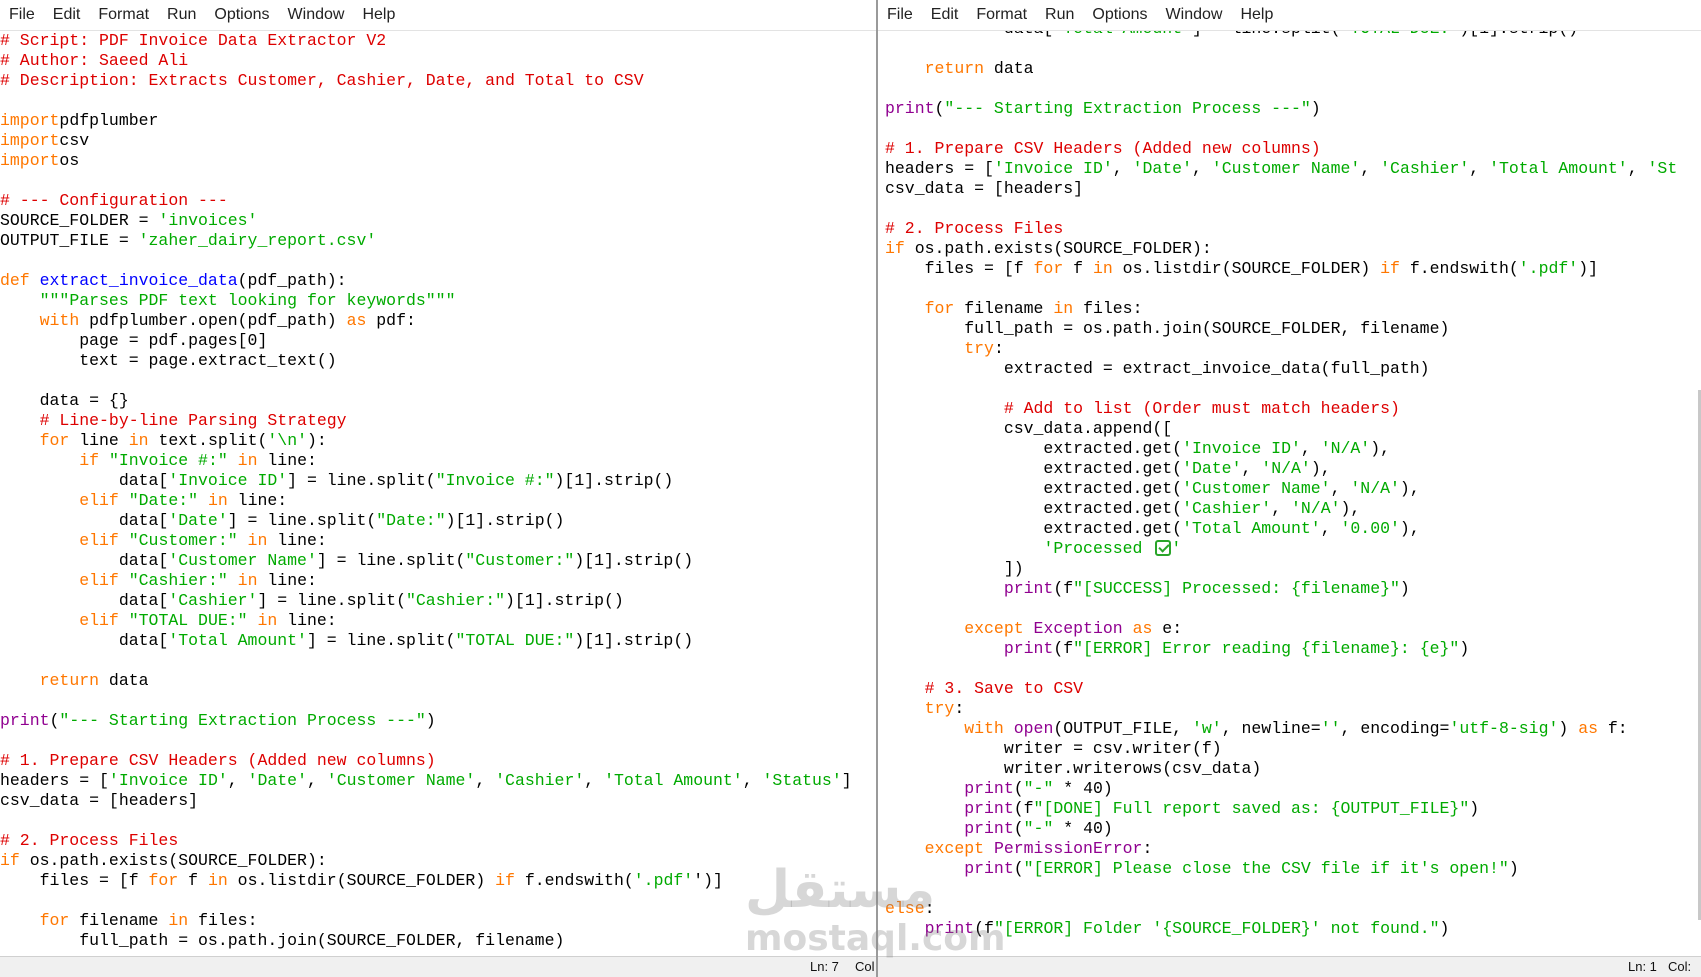 The image size is (1701, 977). Describe the element at coordinates (1271, 728) in the screenshot. I see `code-token: , newline=` at that location.